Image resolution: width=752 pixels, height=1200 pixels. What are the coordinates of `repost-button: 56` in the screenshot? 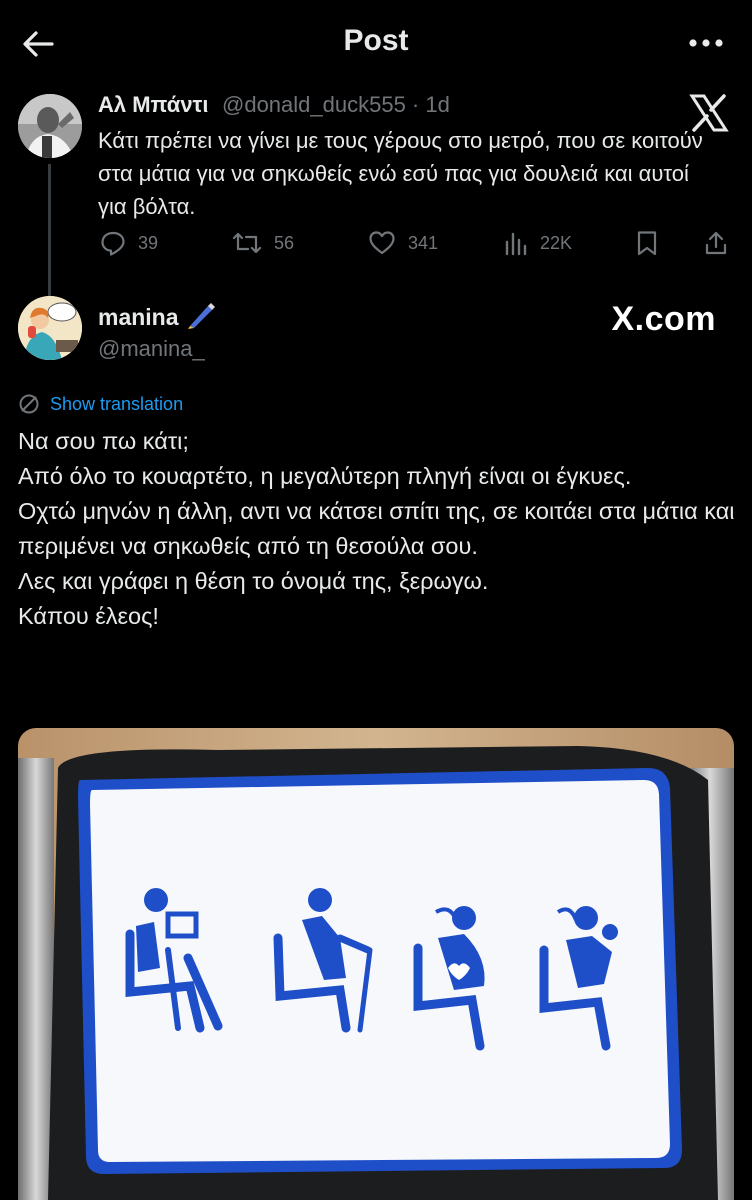 It's located at (263, 243).